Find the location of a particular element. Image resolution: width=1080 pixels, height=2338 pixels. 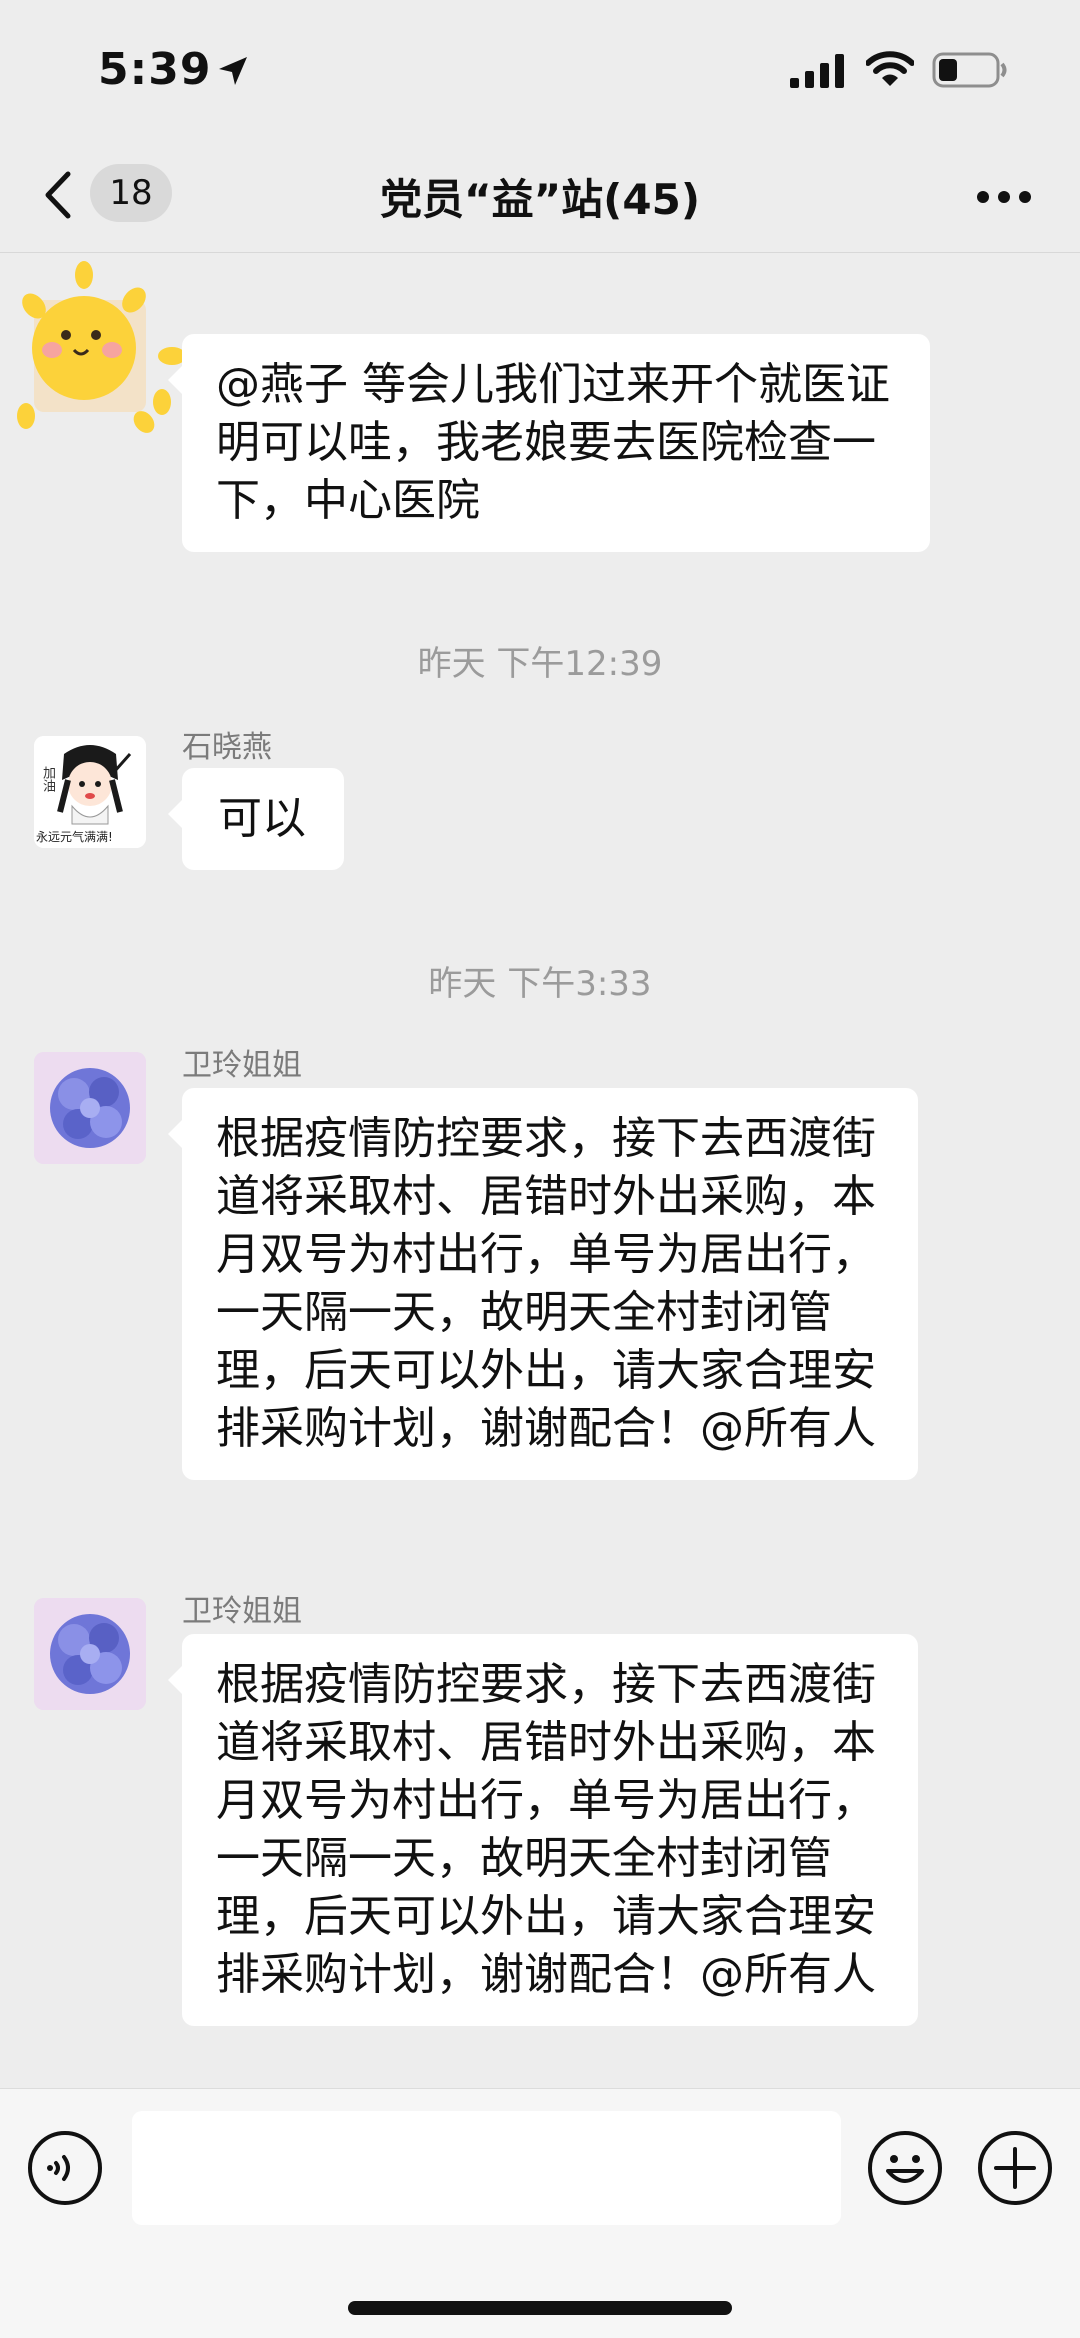

avatar-sun-sticker is located at coordinates (101, 347).